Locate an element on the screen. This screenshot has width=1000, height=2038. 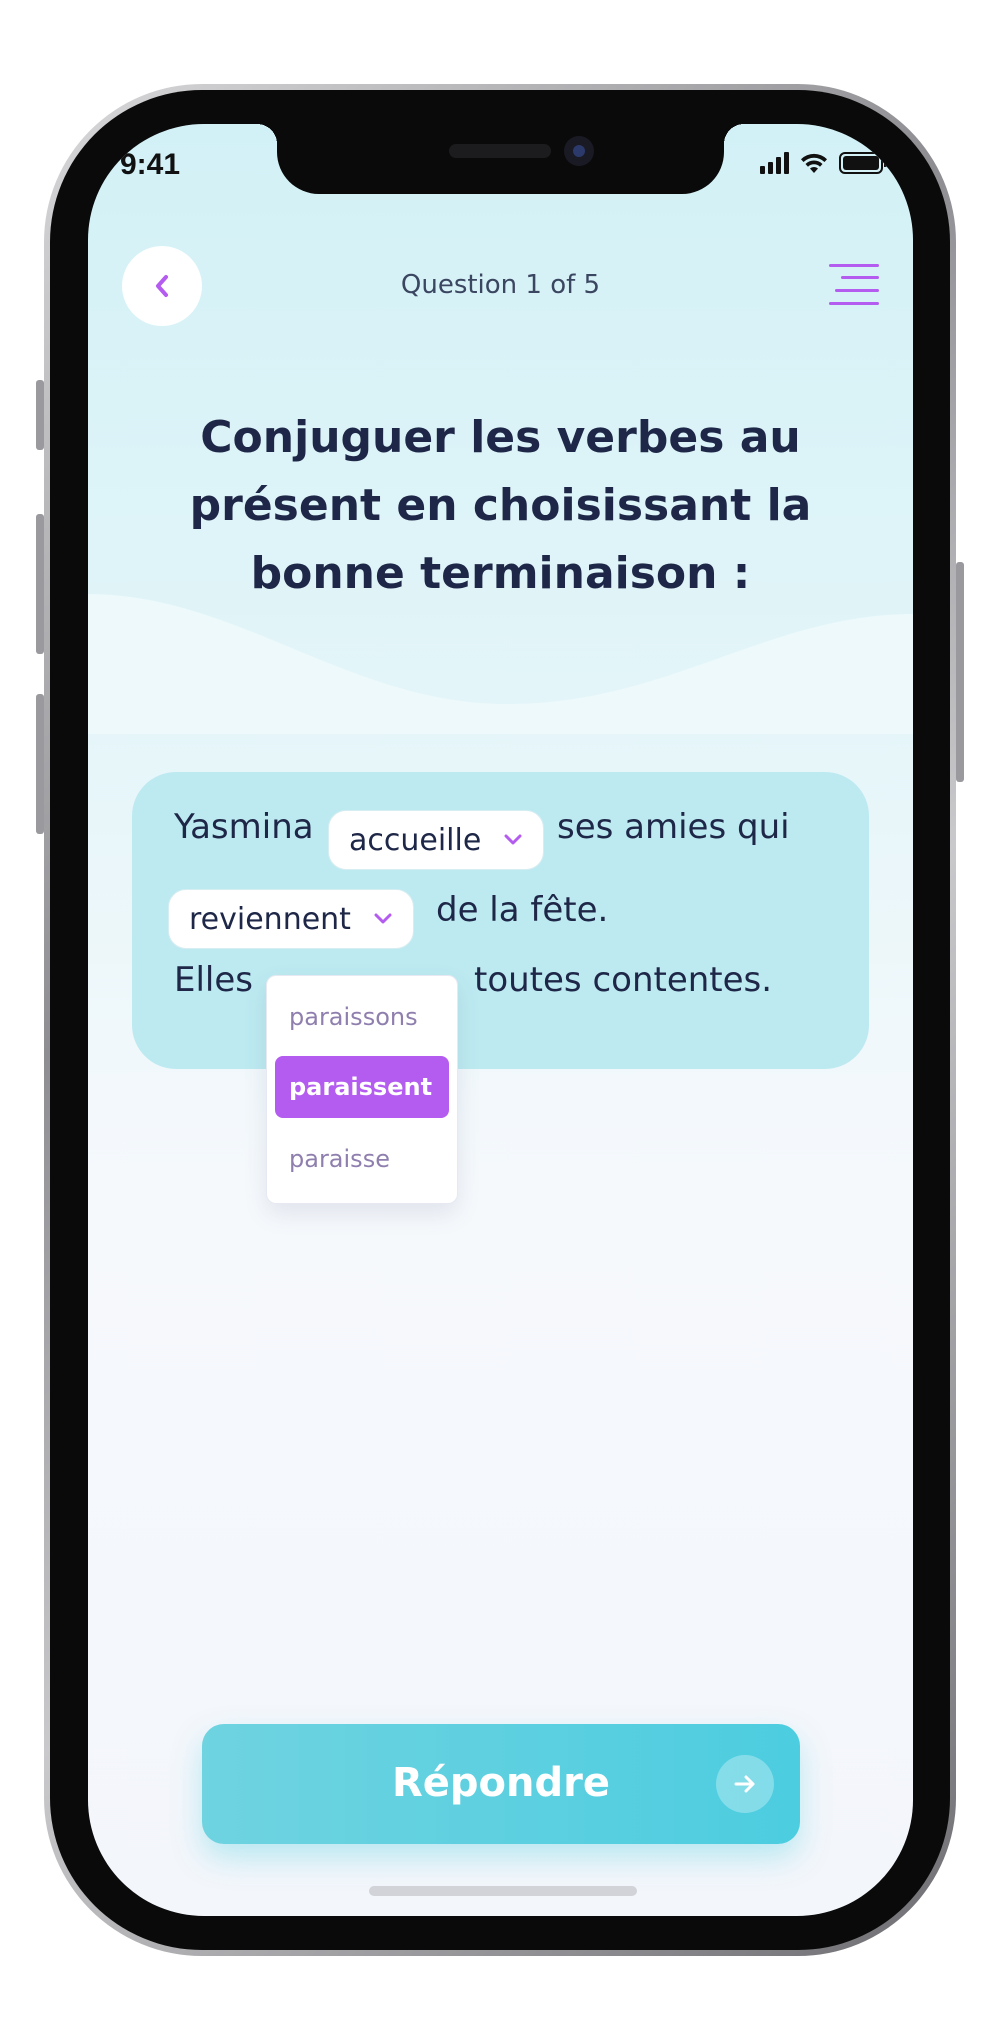
dropdown-option-selected: paraissent is located at coordinates (362, 1087).